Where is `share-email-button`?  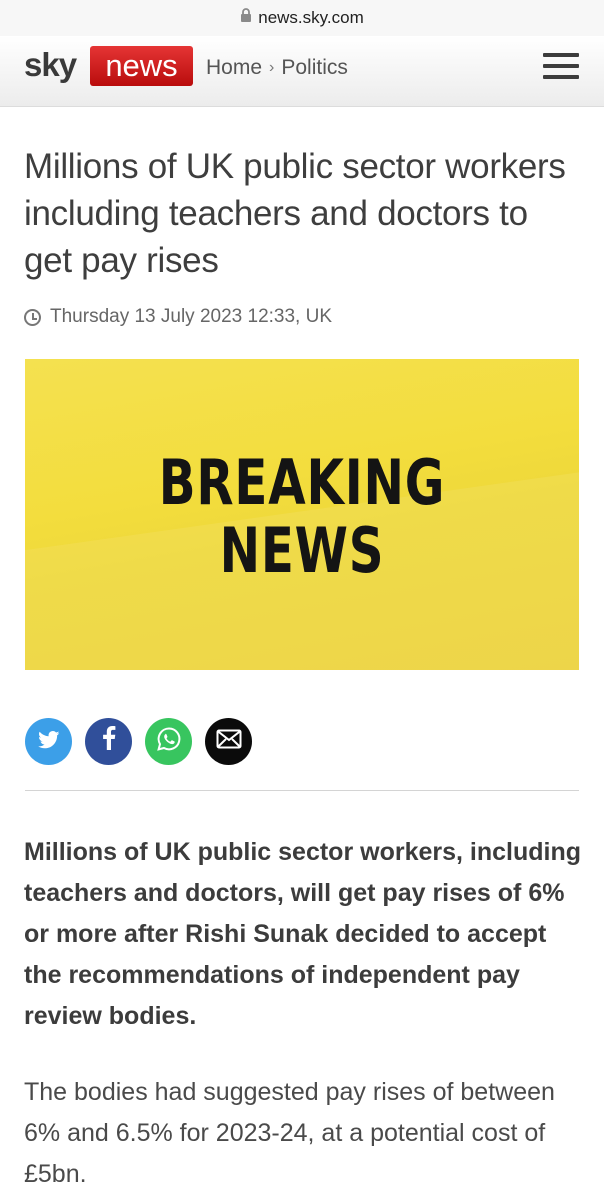
share-email-button is located at coordinates (228, 741).